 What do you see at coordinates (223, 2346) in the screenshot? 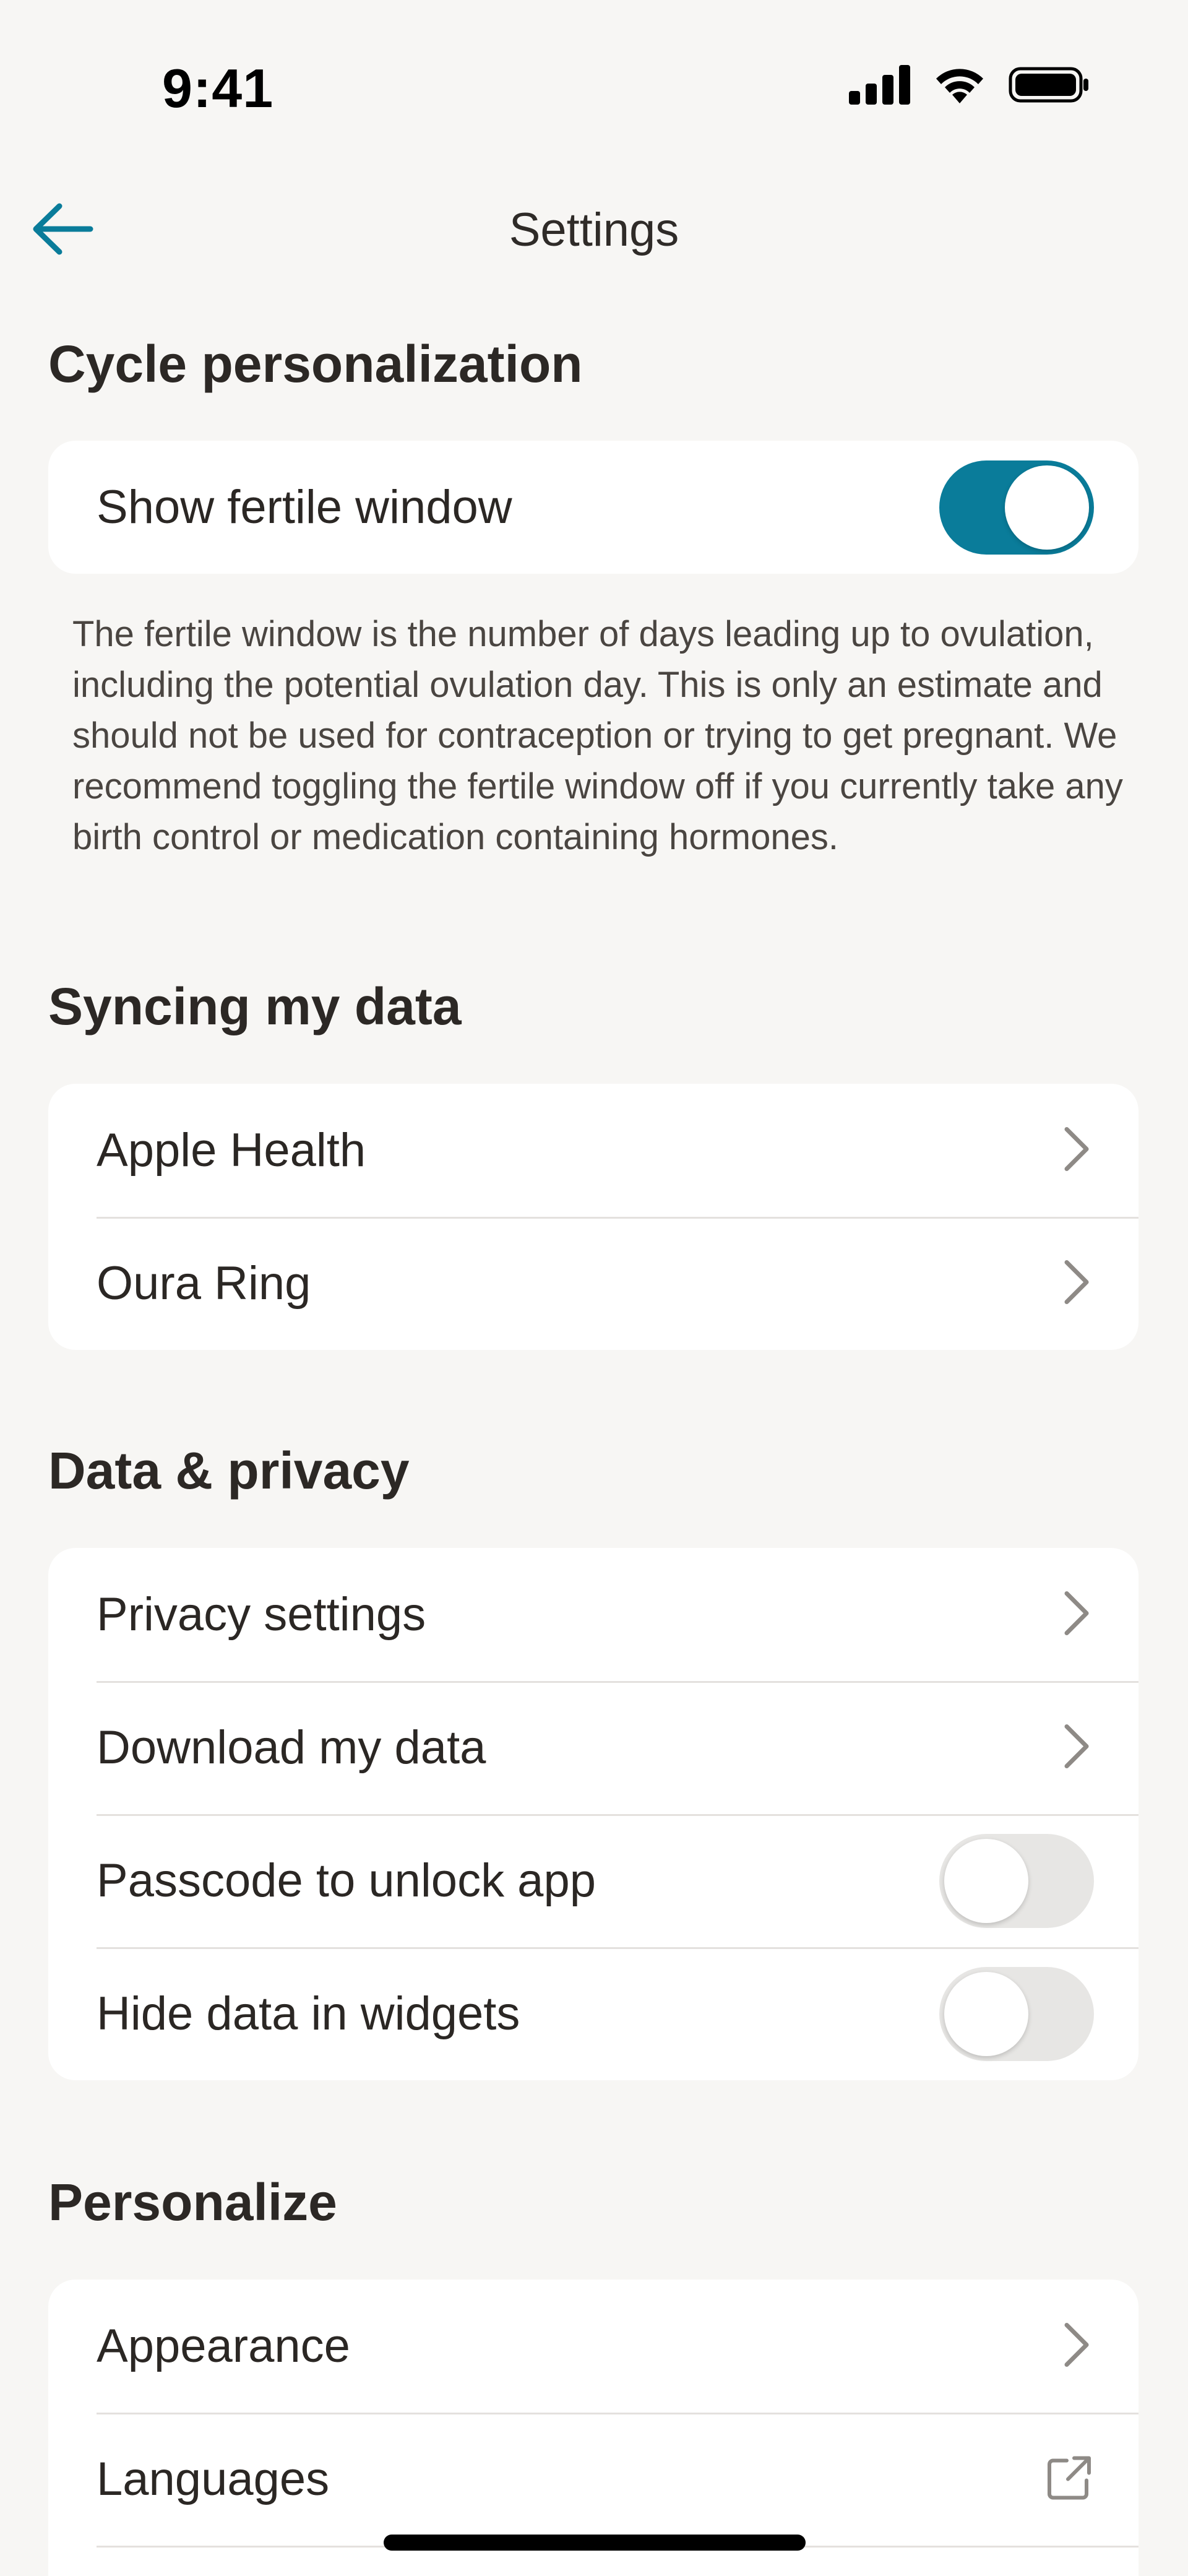
I see `row-label: Appearance` at bounding box center [223, 2346].